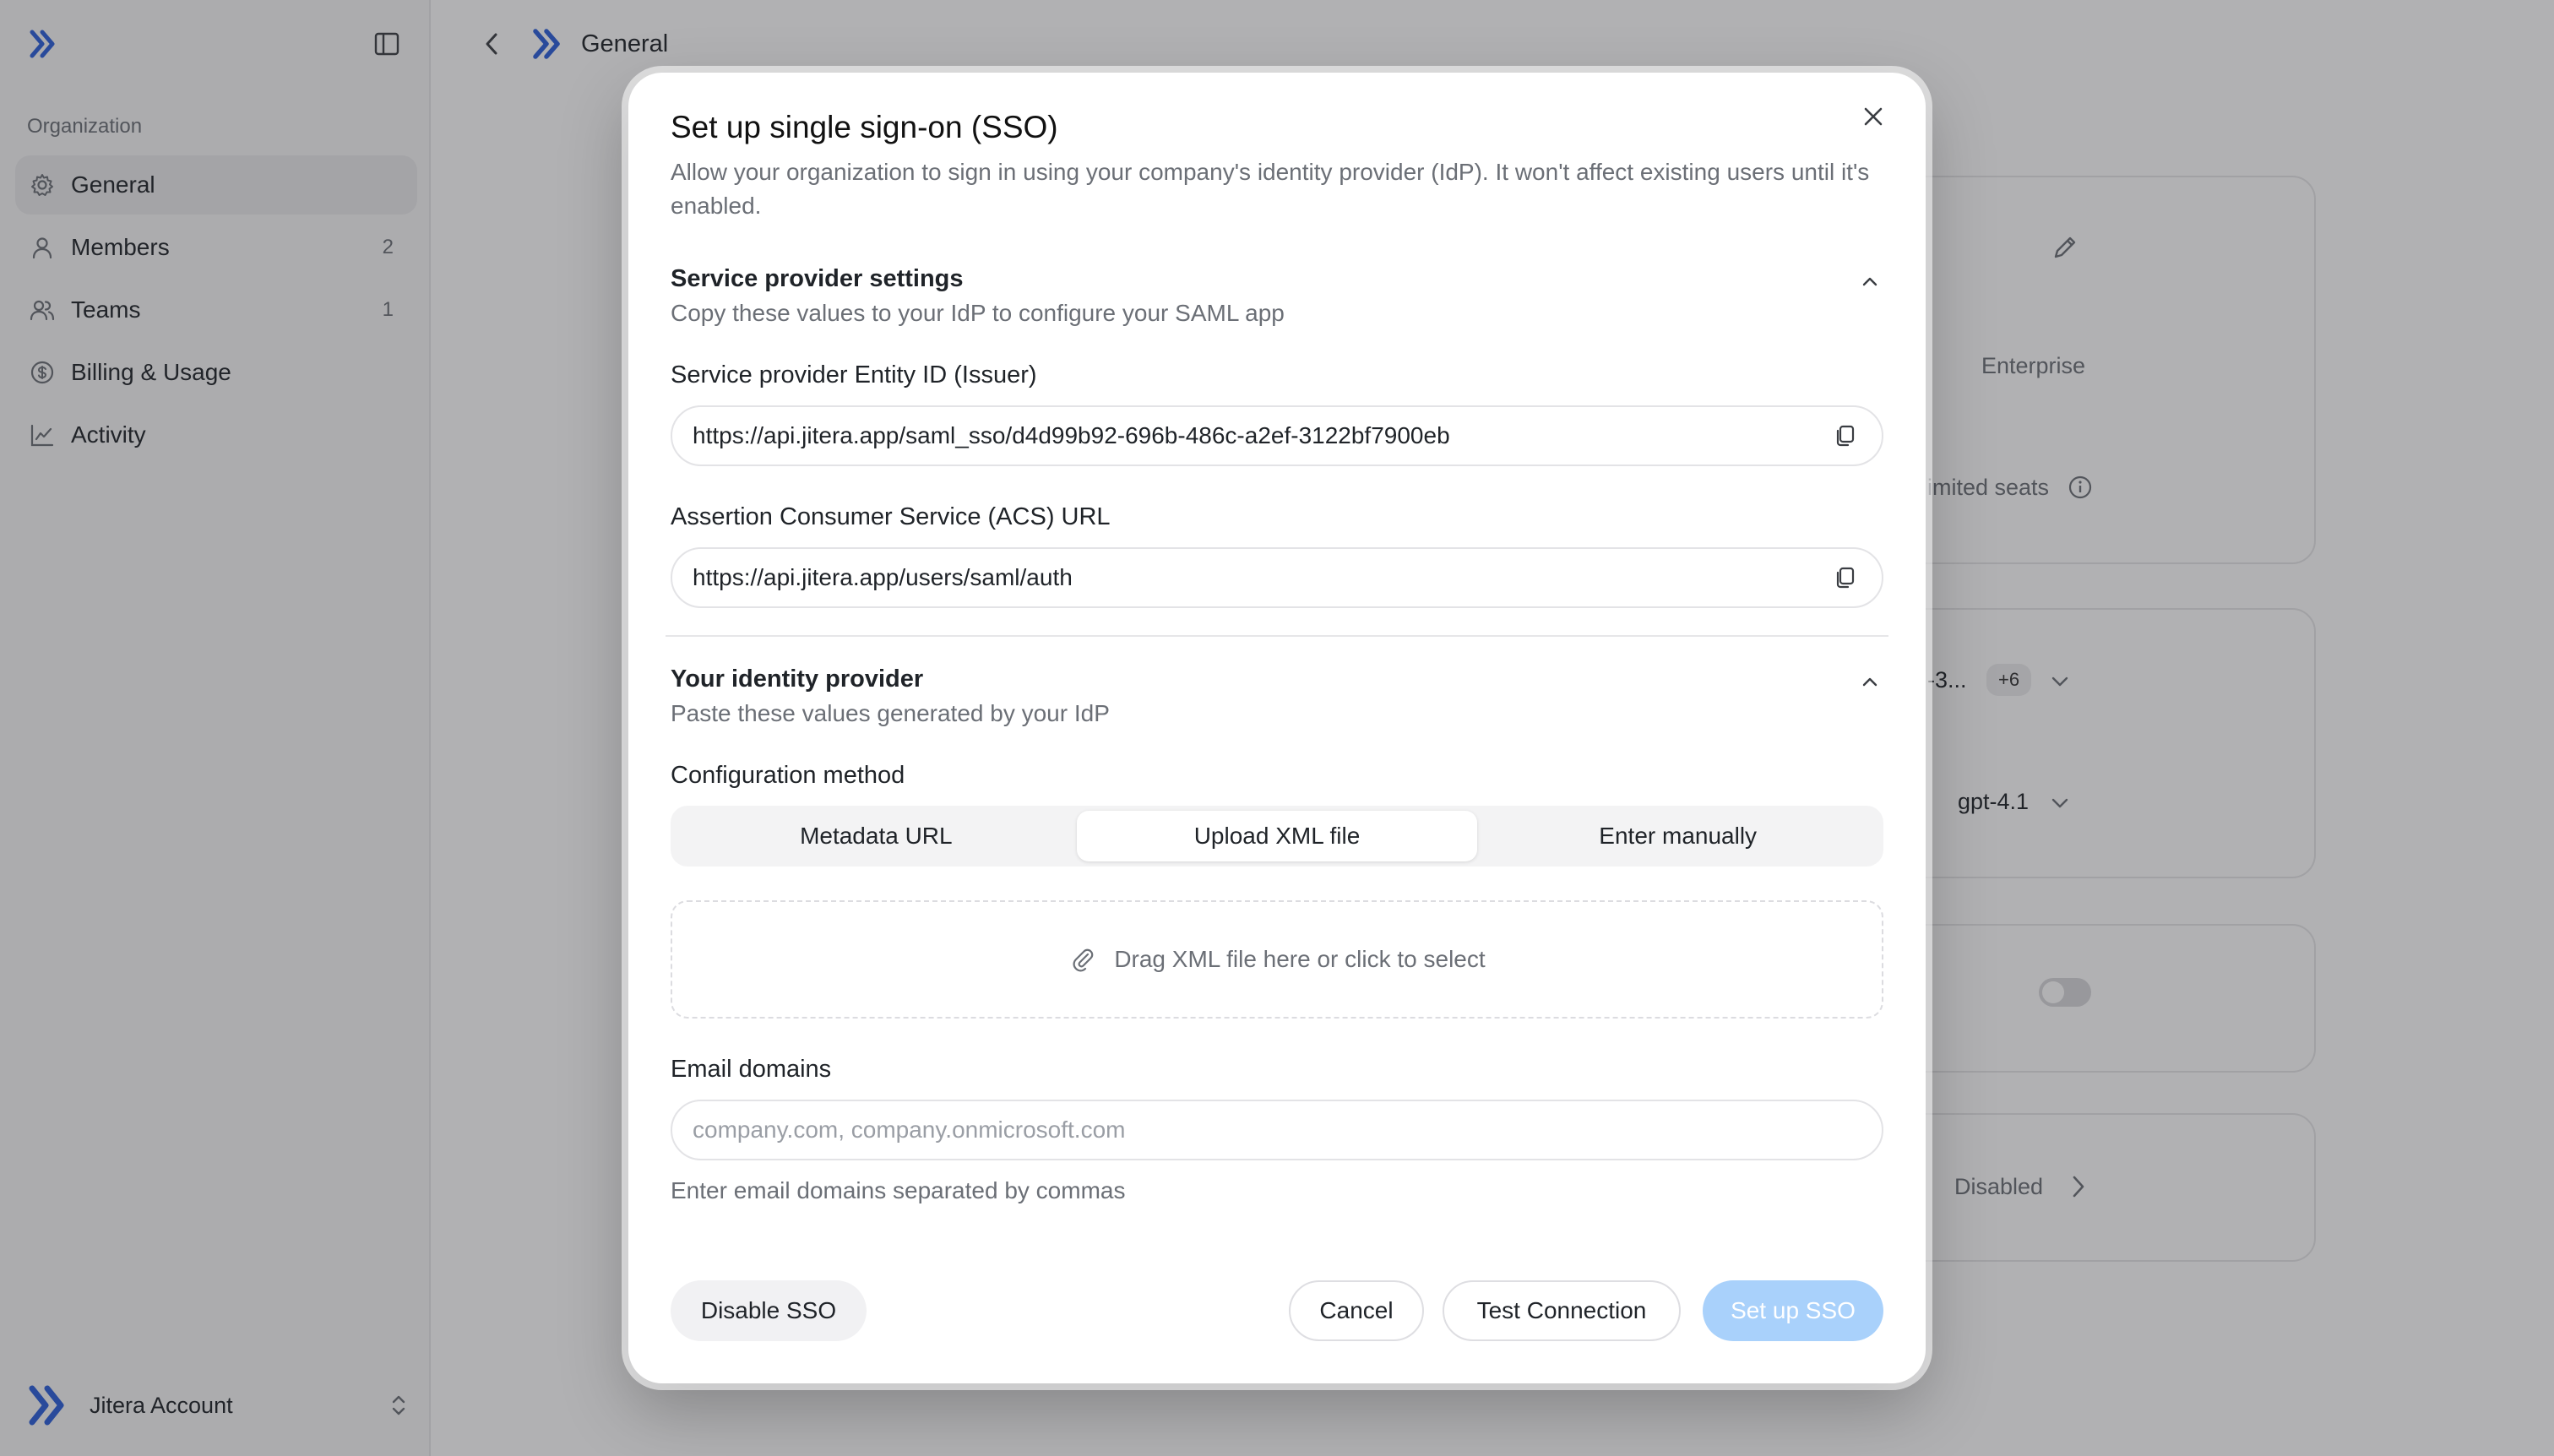  Describe the element at coordinates (1562, 1310) in the screenshot. I see `test-connection-button: Test Connection` at that location.